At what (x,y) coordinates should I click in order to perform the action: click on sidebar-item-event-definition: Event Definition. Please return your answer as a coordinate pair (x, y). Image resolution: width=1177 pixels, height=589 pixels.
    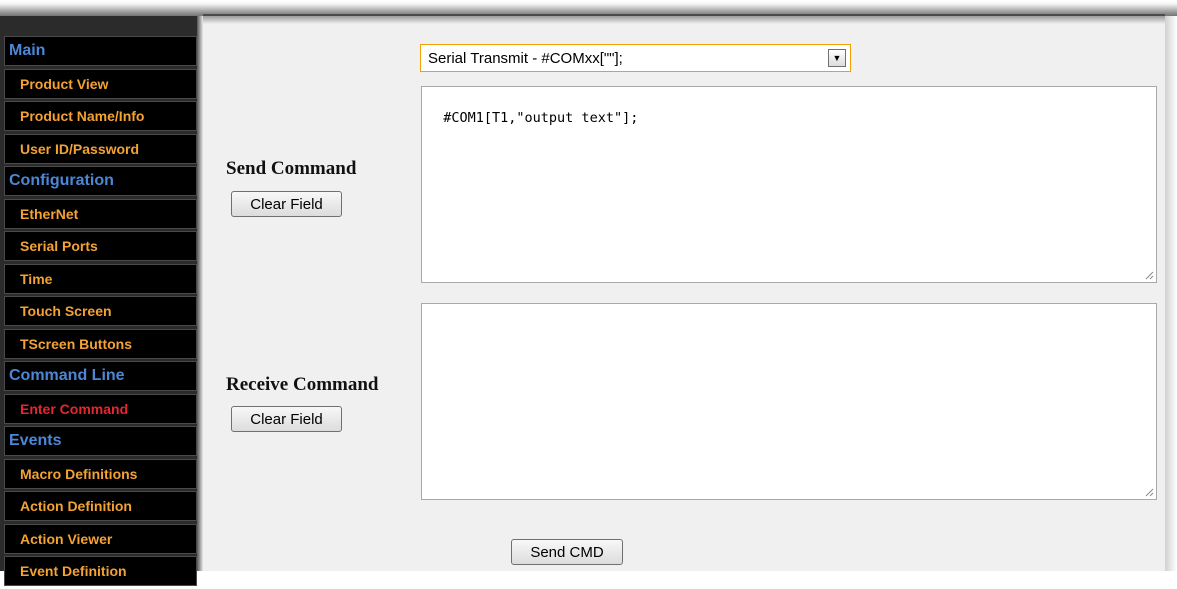
    Looking at the image, I should click on (100, 571).